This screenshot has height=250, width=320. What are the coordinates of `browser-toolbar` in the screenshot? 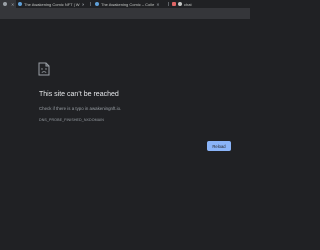 It's located at (125, 13).